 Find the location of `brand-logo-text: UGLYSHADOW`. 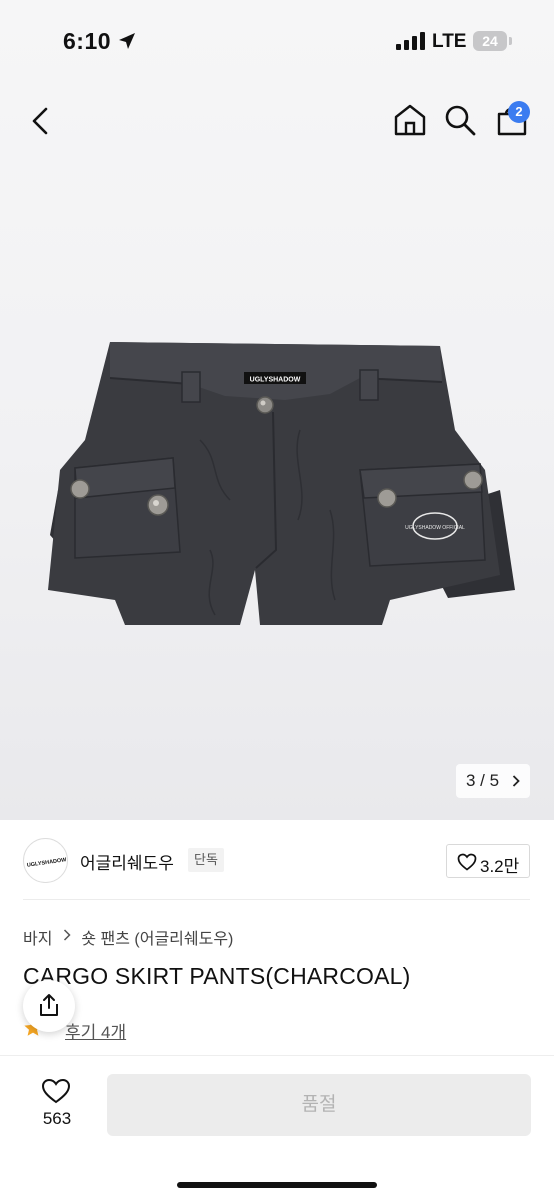

brand-logo-text: UGLYSHADOW is located at coordinates (47, 863).